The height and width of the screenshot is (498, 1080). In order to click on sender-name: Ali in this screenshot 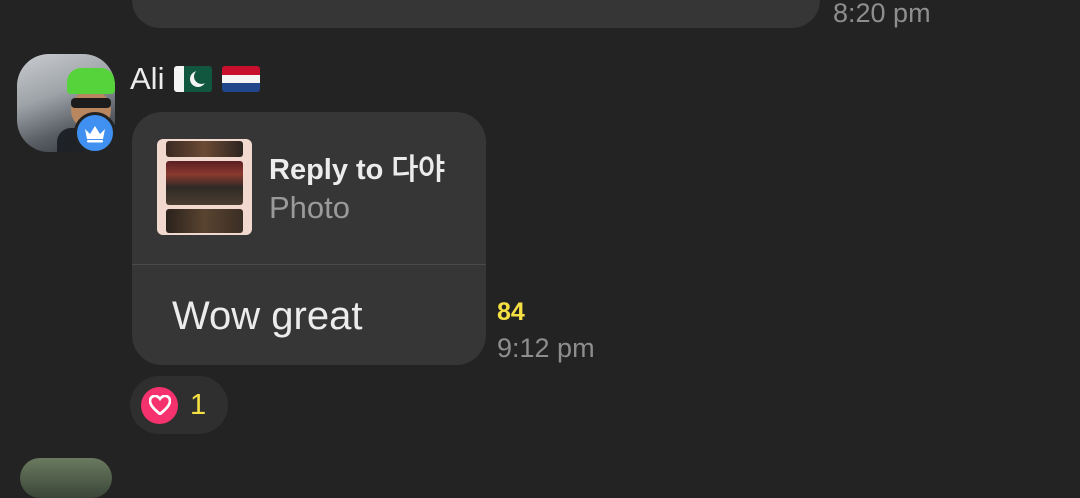, I will do `click(147, 79)`.